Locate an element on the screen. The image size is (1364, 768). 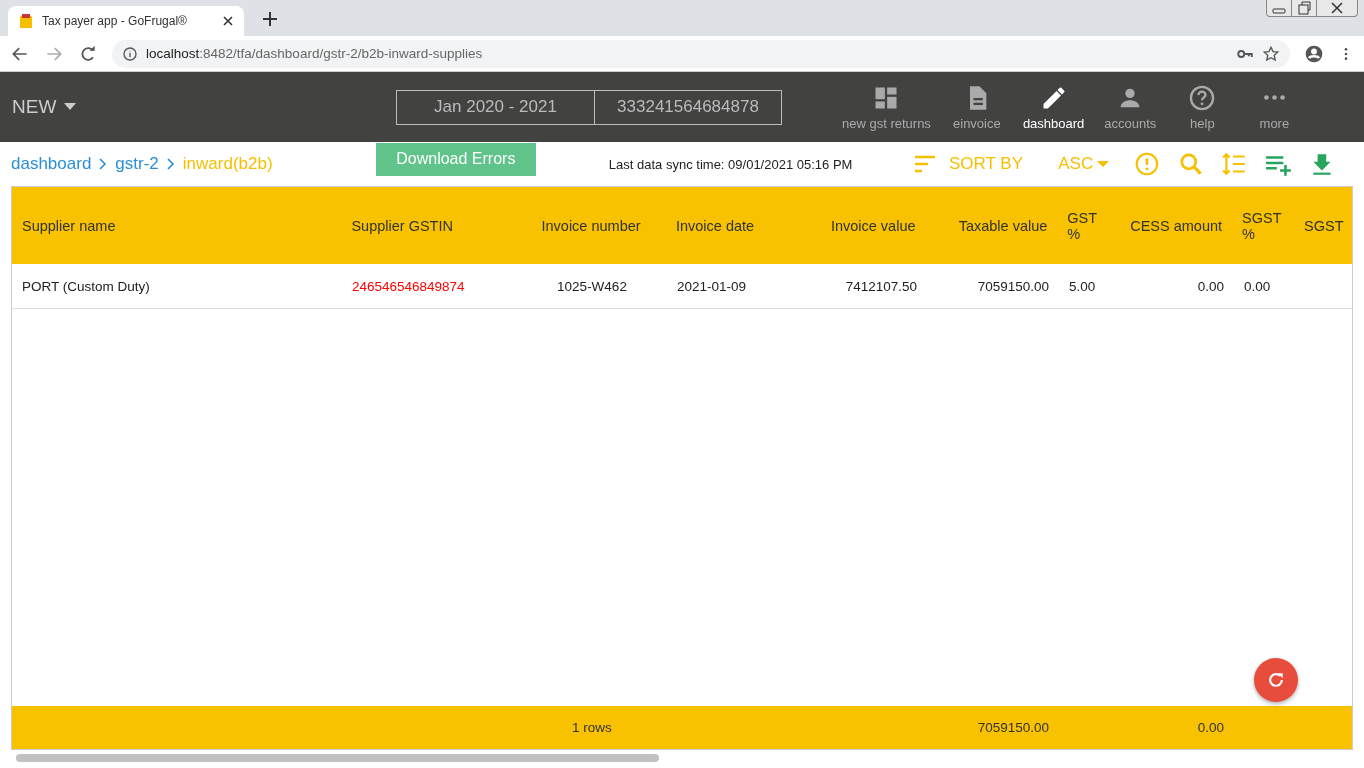
browser-tab: Tax payer app - GoFrugal® is located at coordinates (126, 21).